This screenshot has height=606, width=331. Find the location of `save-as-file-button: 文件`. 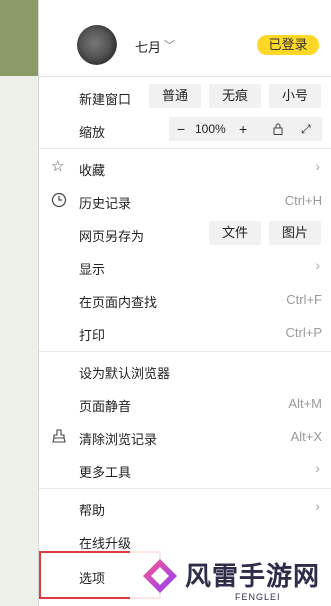

save-as-file-button: 文件 is located at coordinates (235, 233).